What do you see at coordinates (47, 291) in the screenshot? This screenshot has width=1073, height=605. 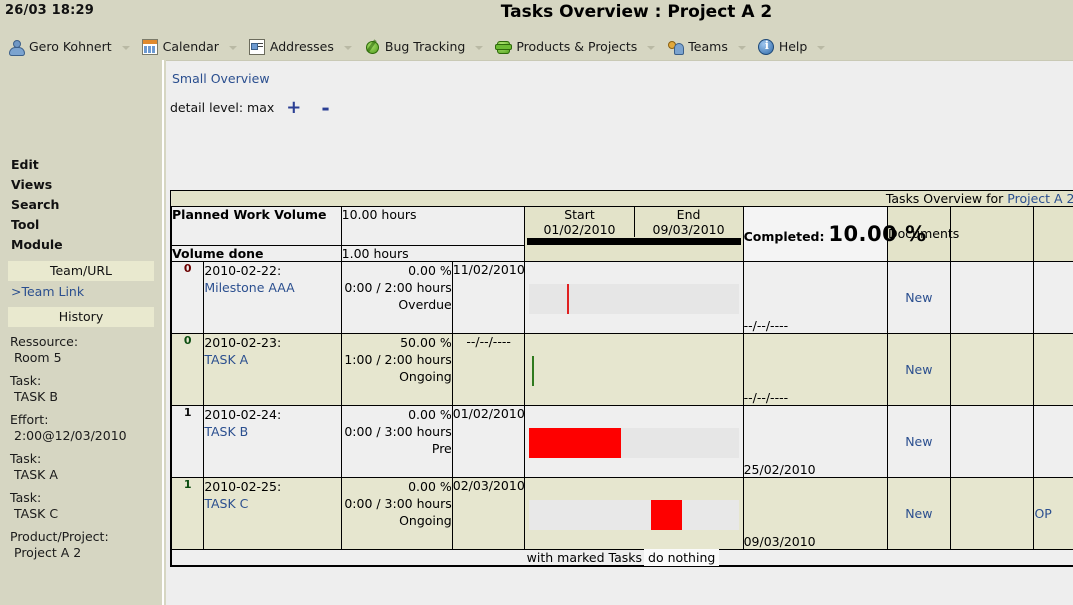 I see `sidebar-team-link-anchor: >Team Link` at bounding box center [47, 291].